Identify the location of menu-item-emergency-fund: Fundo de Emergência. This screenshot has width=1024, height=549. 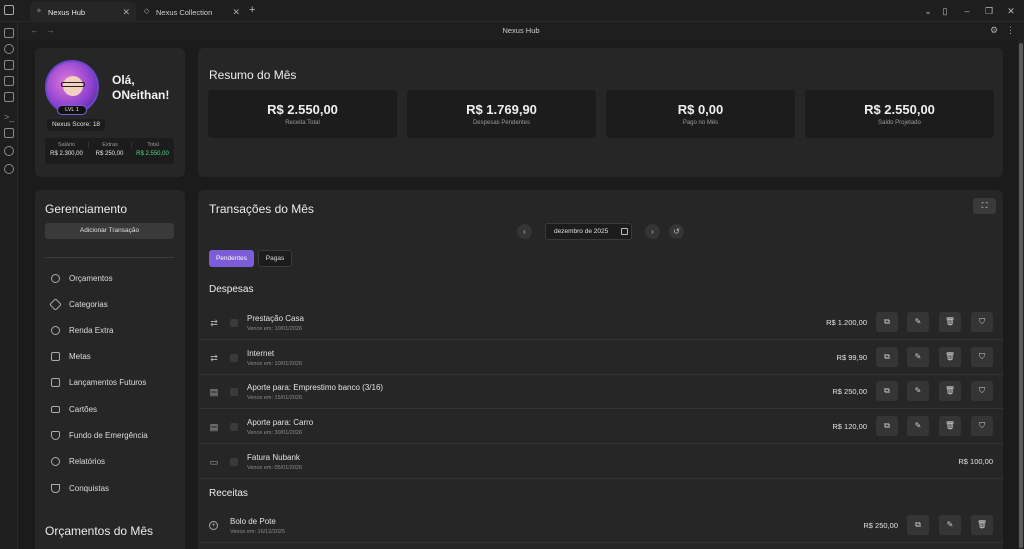
(99, 435).